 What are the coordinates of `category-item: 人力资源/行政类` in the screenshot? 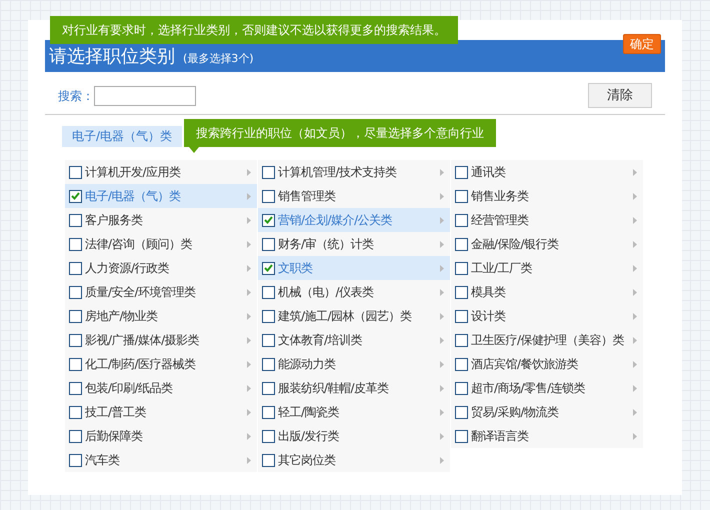 It's located at (161, 268).